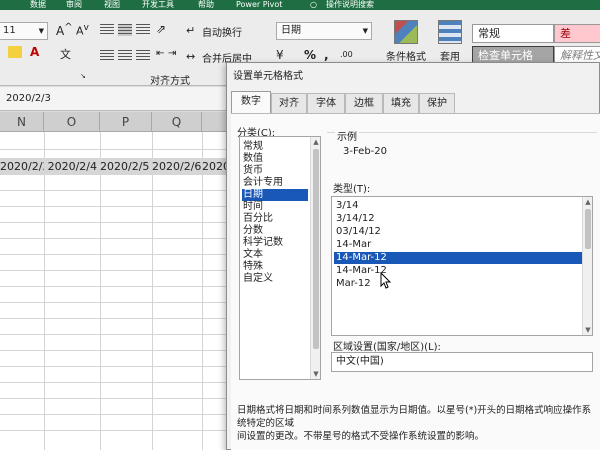 The width and height of the screenshot is (600, 450). I want to click on category-date: 日期, so click(275, 195).